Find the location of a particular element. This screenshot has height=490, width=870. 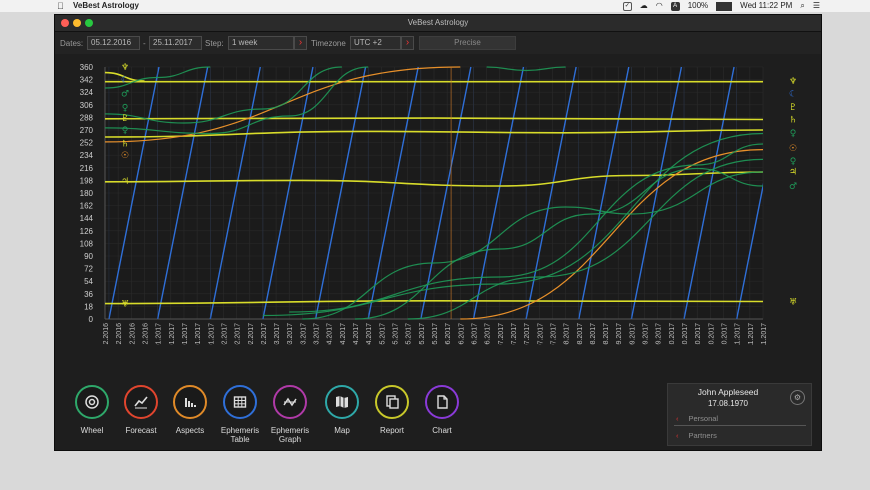

x-tick-label: 17.07.2017 is located at coordinates (527, 334).